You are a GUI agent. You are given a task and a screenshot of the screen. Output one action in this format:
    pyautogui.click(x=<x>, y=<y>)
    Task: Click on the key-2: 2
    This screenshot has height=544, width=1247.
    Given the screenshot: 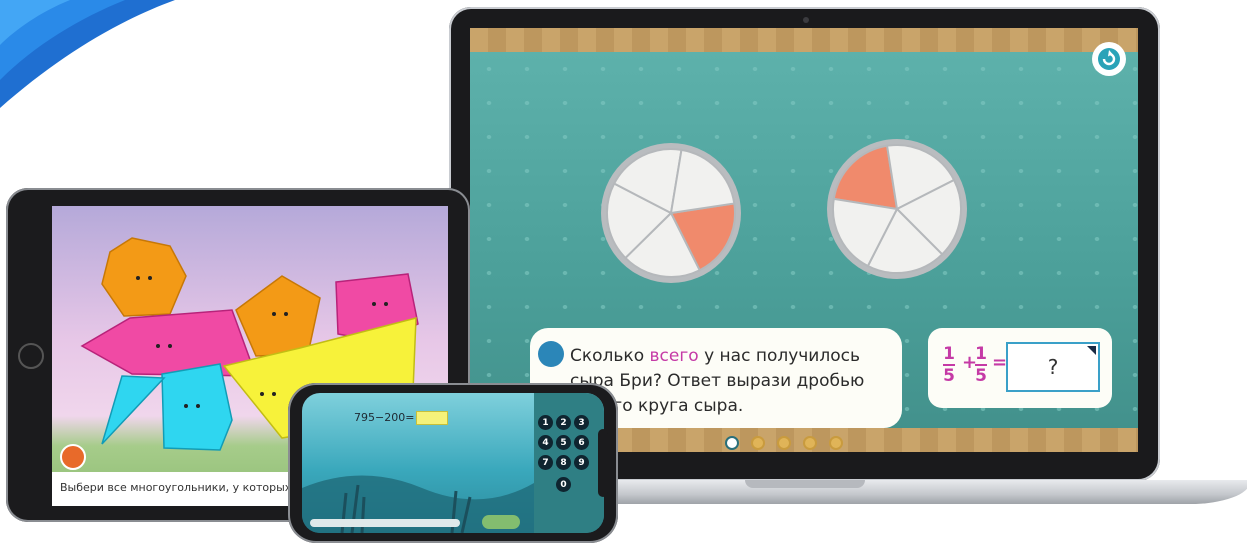 What is the action you would take?
    pyautogui.click(x=563, y=422)
    